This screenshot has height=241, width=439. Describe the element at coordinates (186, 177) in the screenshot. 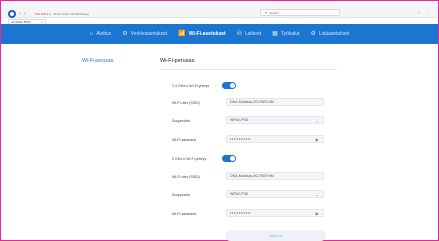

I see `ssid-5-label: Wi-Fi-nimi (SSID)` at that location.